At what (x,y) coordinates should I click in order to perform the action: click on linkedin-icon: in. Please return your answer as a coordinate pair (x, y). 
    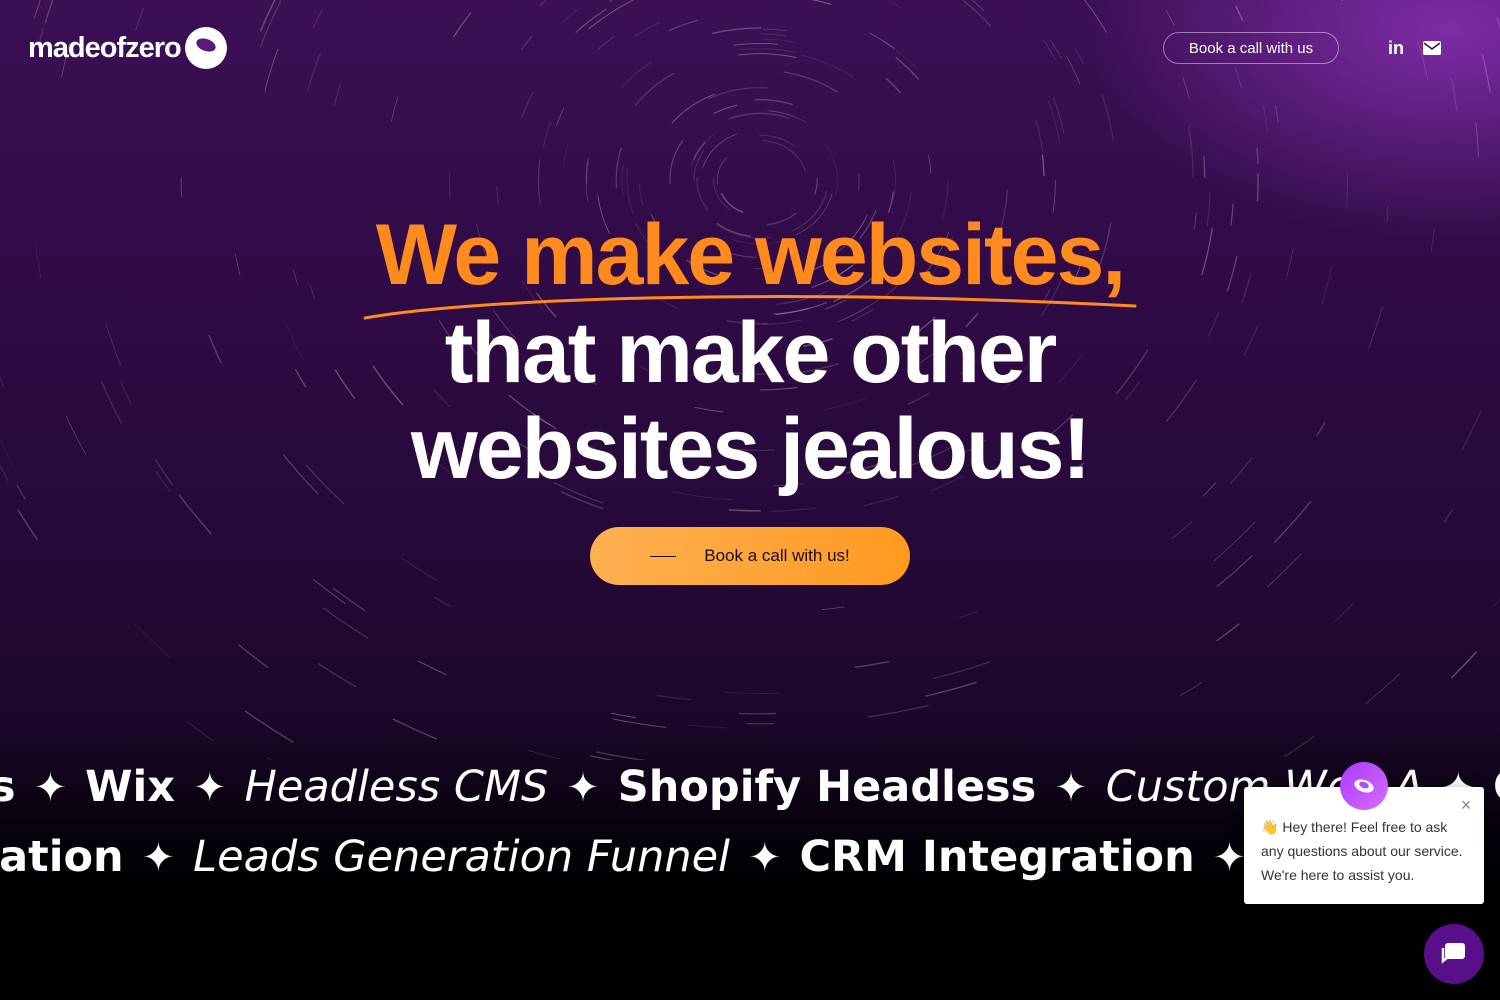
    Looking at the image, I should click on (1396, 48).